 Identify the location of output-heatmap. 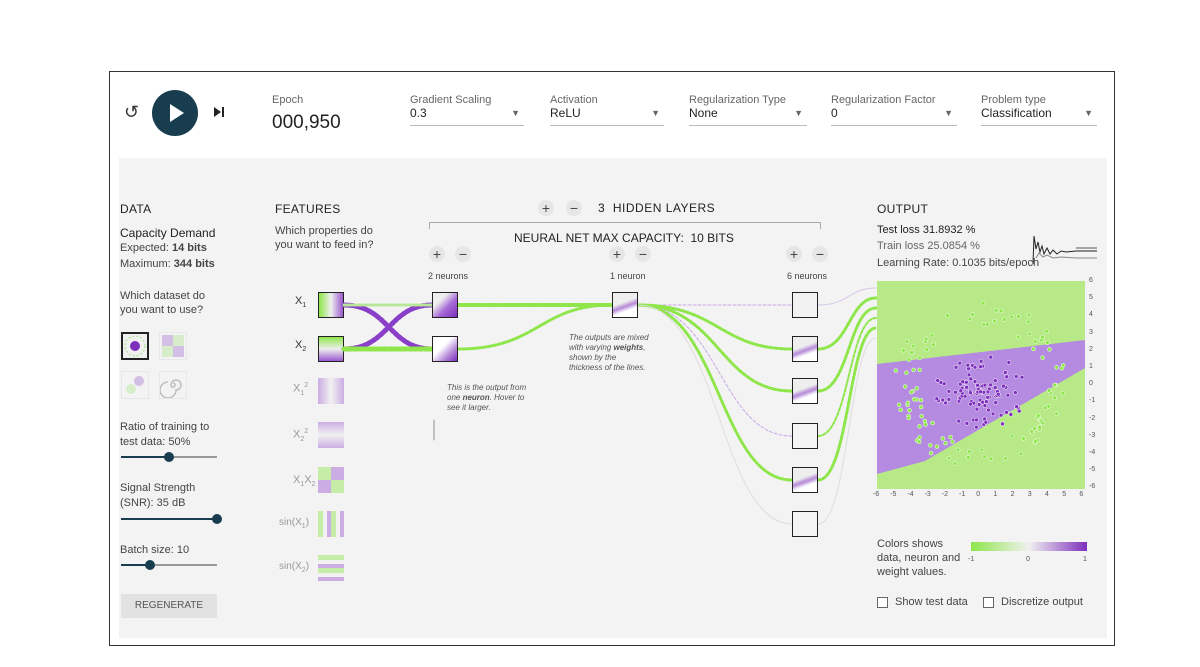
(981, 385).